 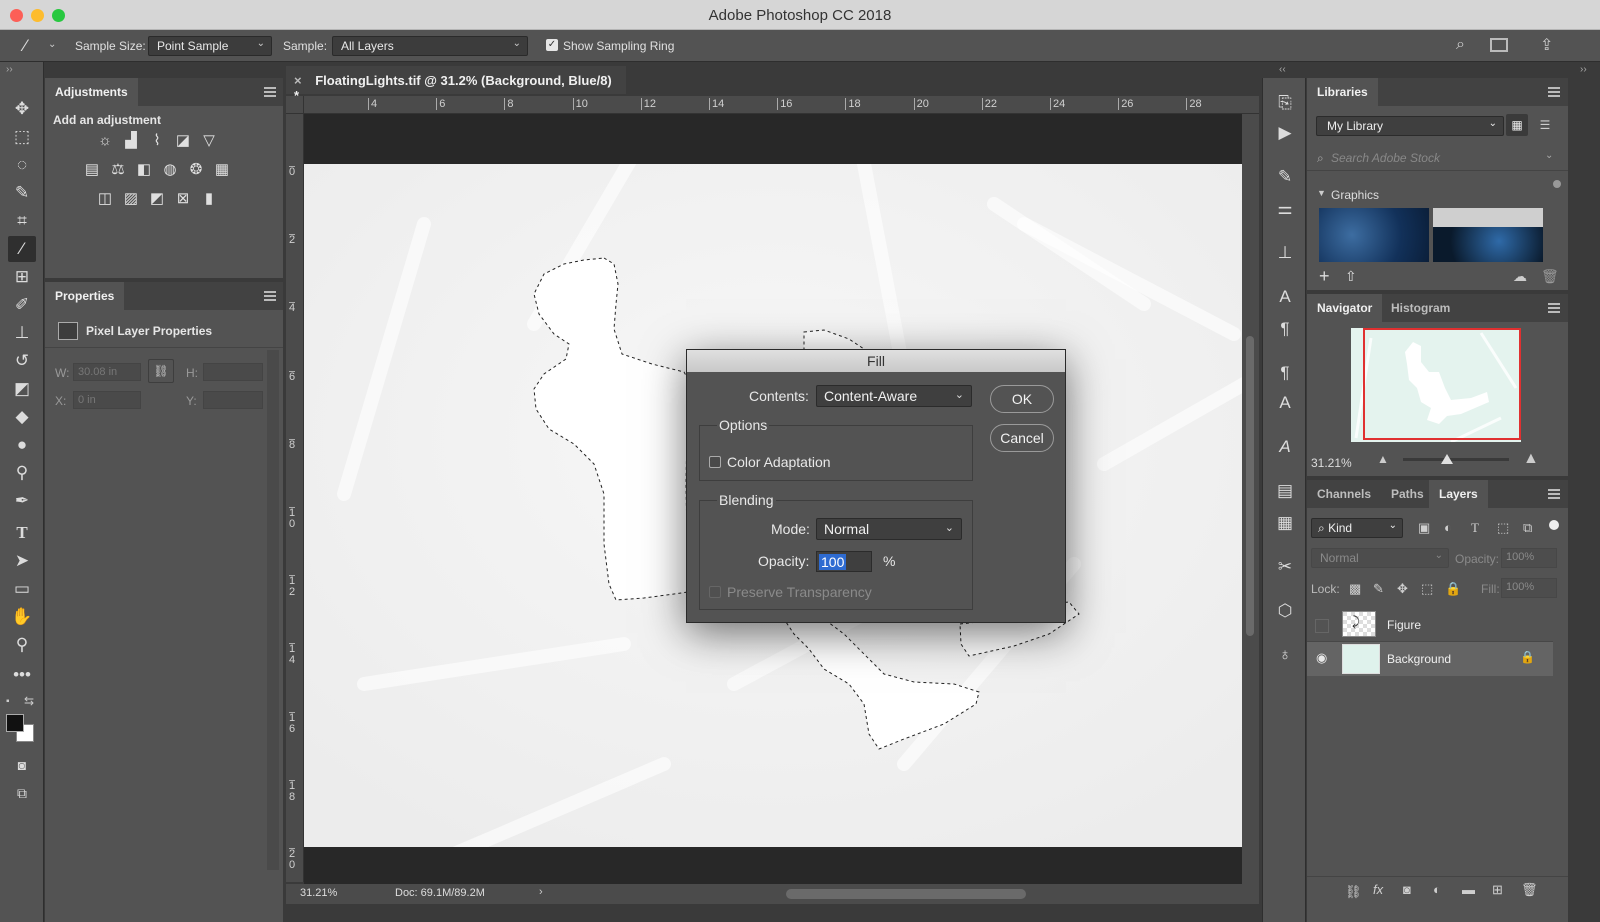 I want to click on glyphs-panel-icon: A, so click(x=1285, y=447).